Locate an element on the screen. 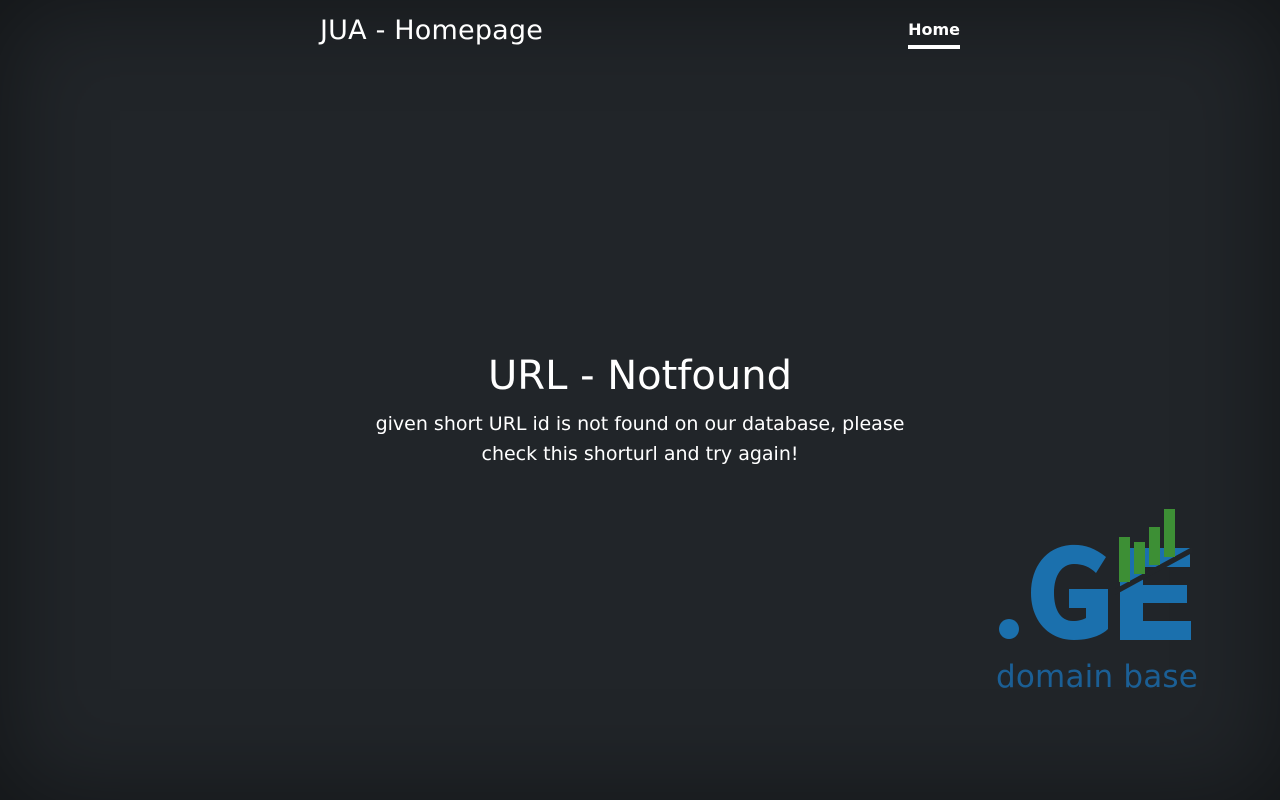 Image resolution: width=1280 pixels, height=800 pixels. masthead: JUA - Homepage Home is located at coordinates (640, 32).